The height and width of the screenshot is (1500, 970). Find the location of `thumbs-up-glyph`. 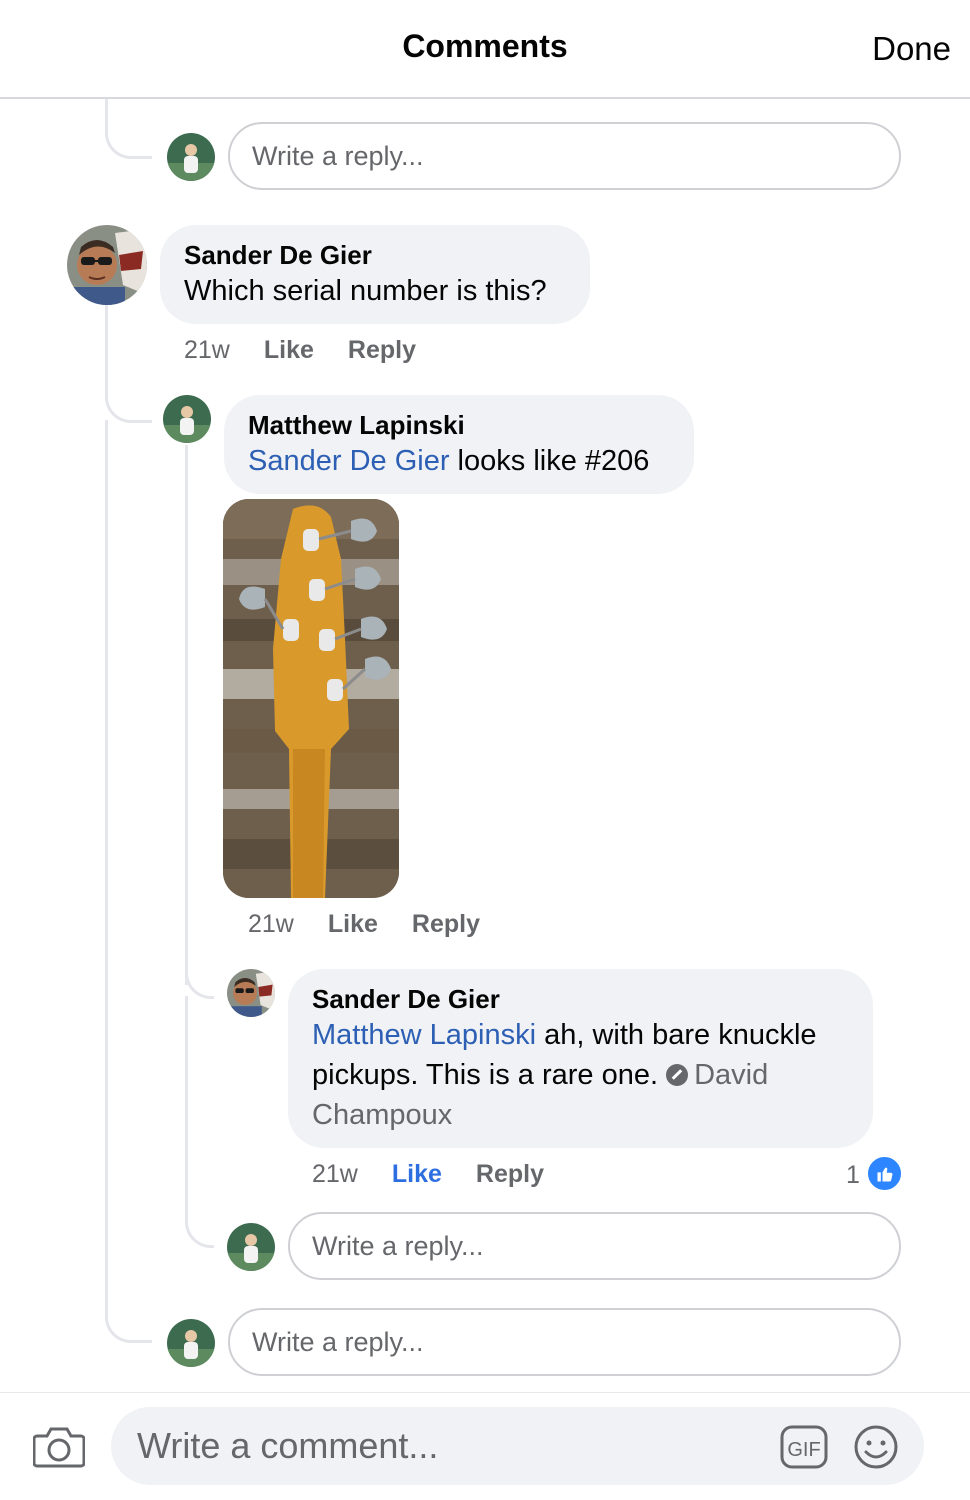

thumbs-up-glyph is located at coordinates (884, 1174).